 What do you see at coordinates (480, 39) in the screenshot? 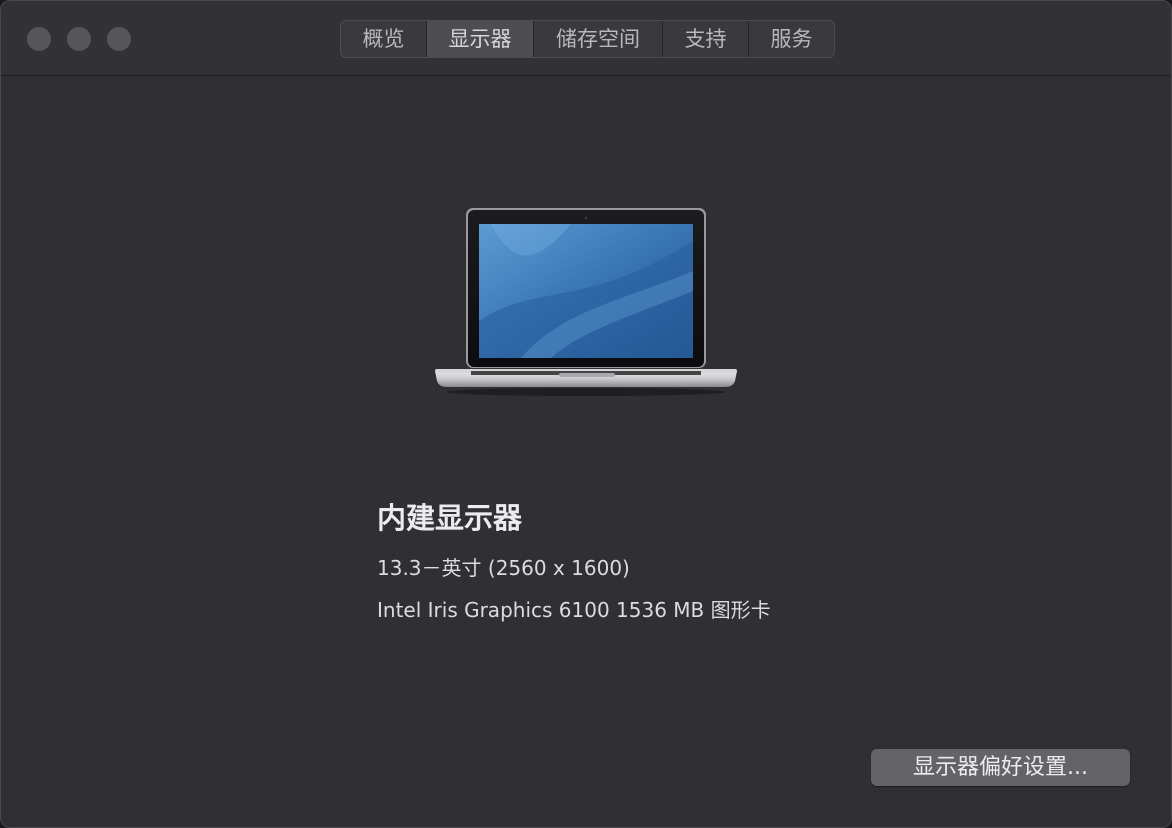
I see `tab-displays: 显示器` at bounding box center [480, 39].